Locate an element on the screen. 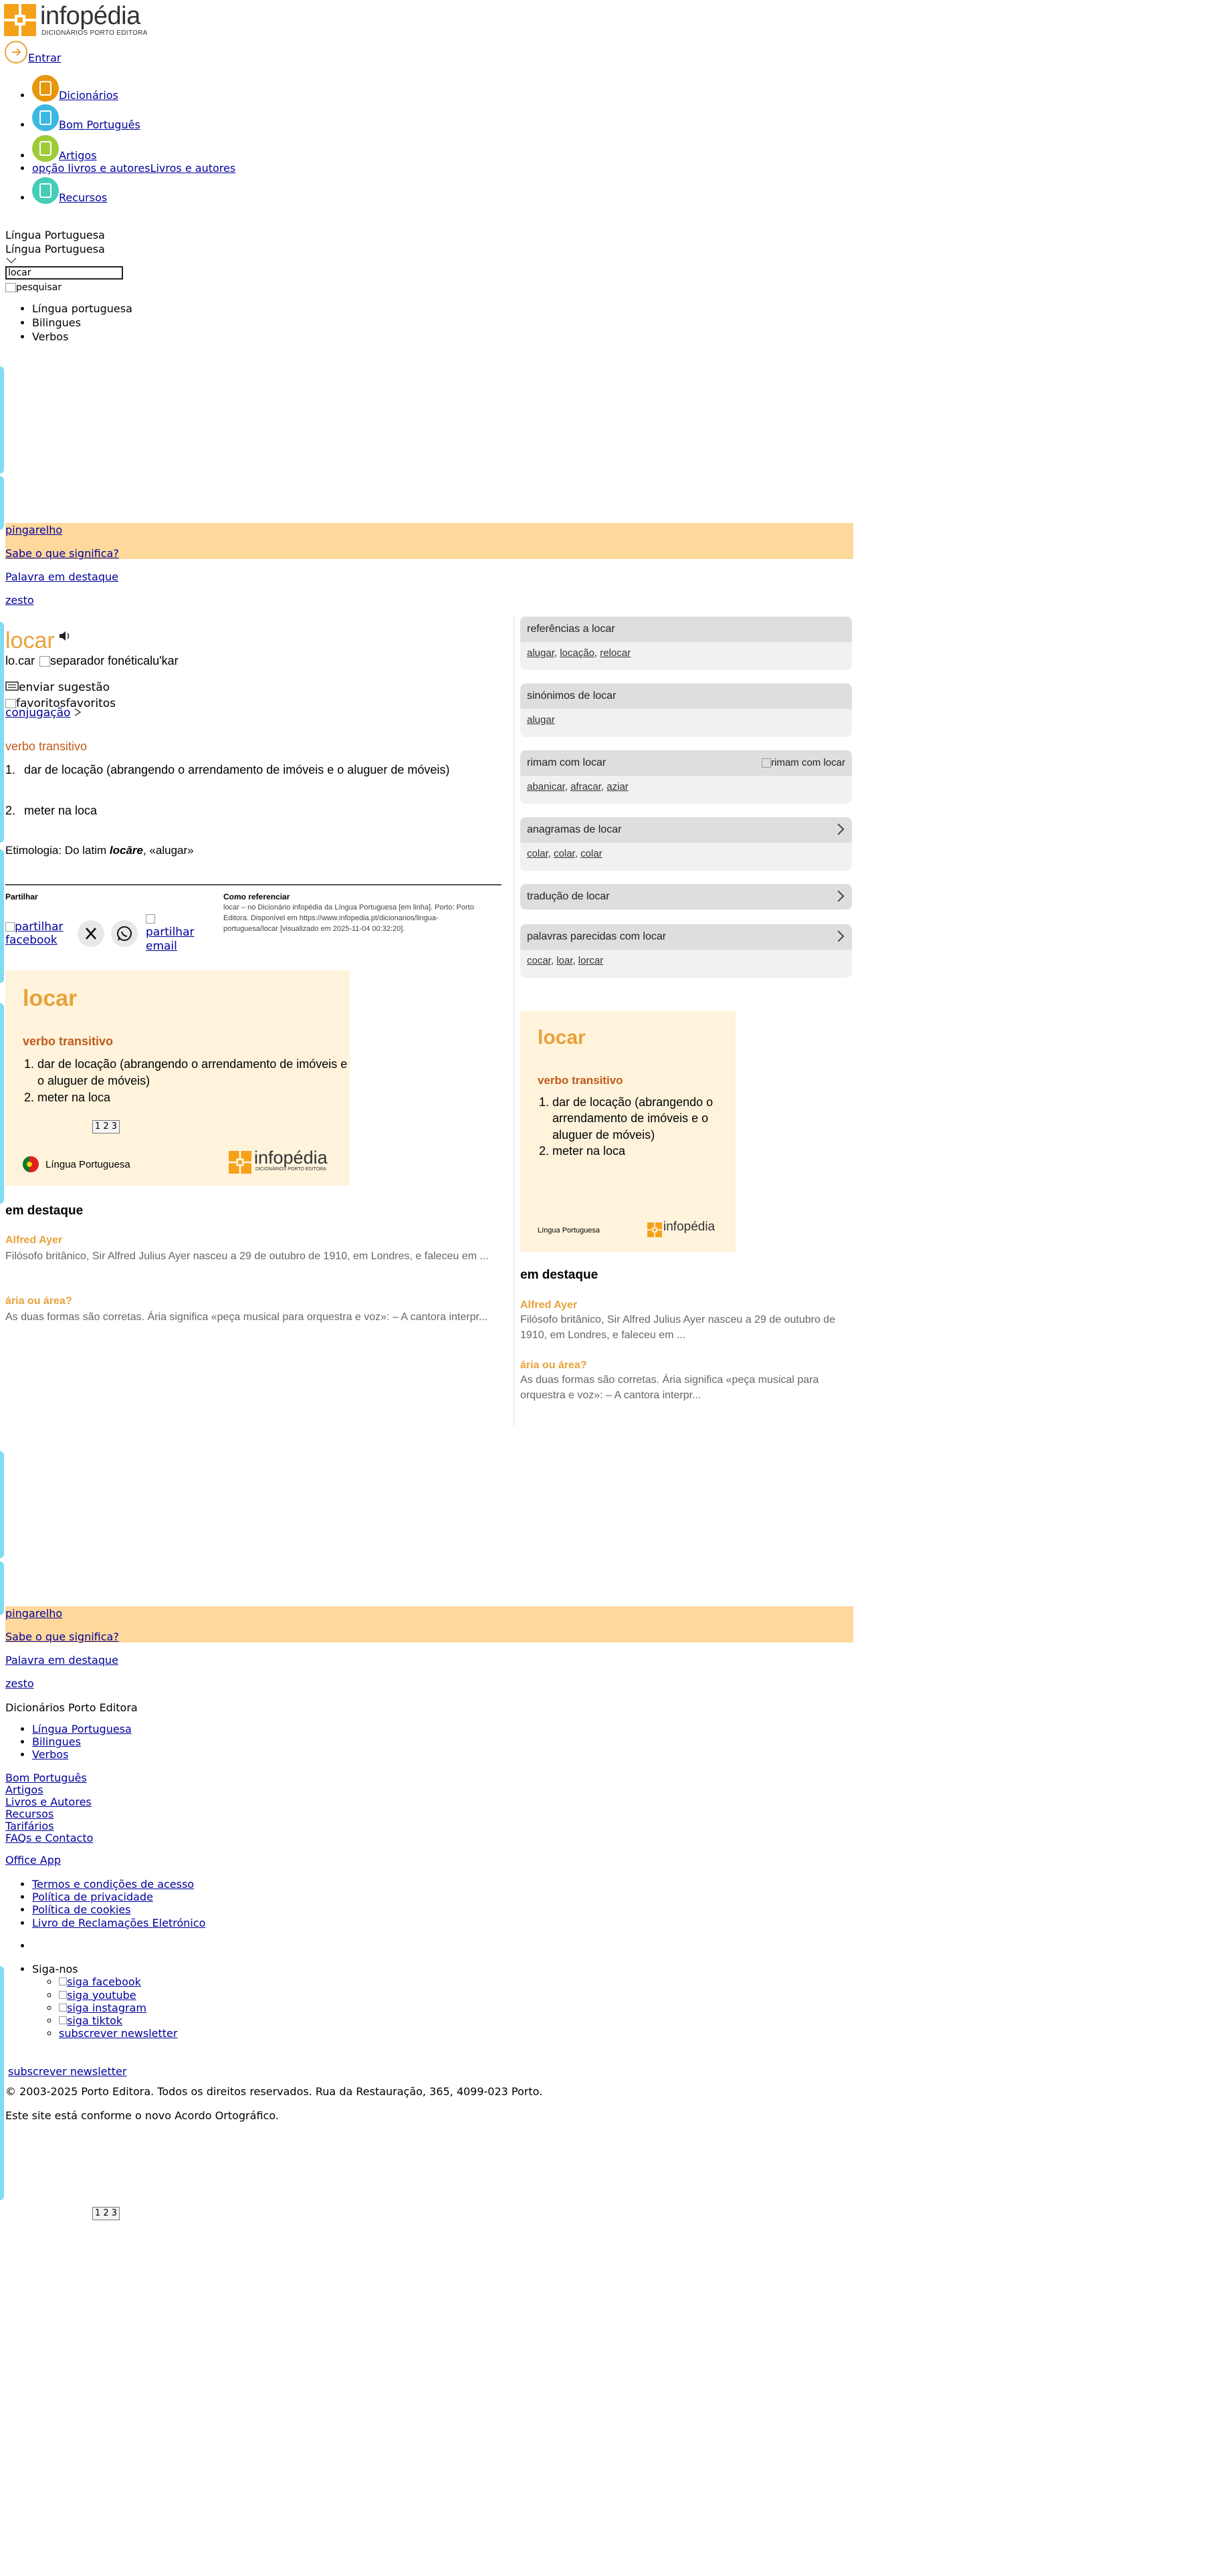 This screenshot has width=1209, height=2576. footer-legal-link: Política de privacidade is located at coordinates (92, 1897).